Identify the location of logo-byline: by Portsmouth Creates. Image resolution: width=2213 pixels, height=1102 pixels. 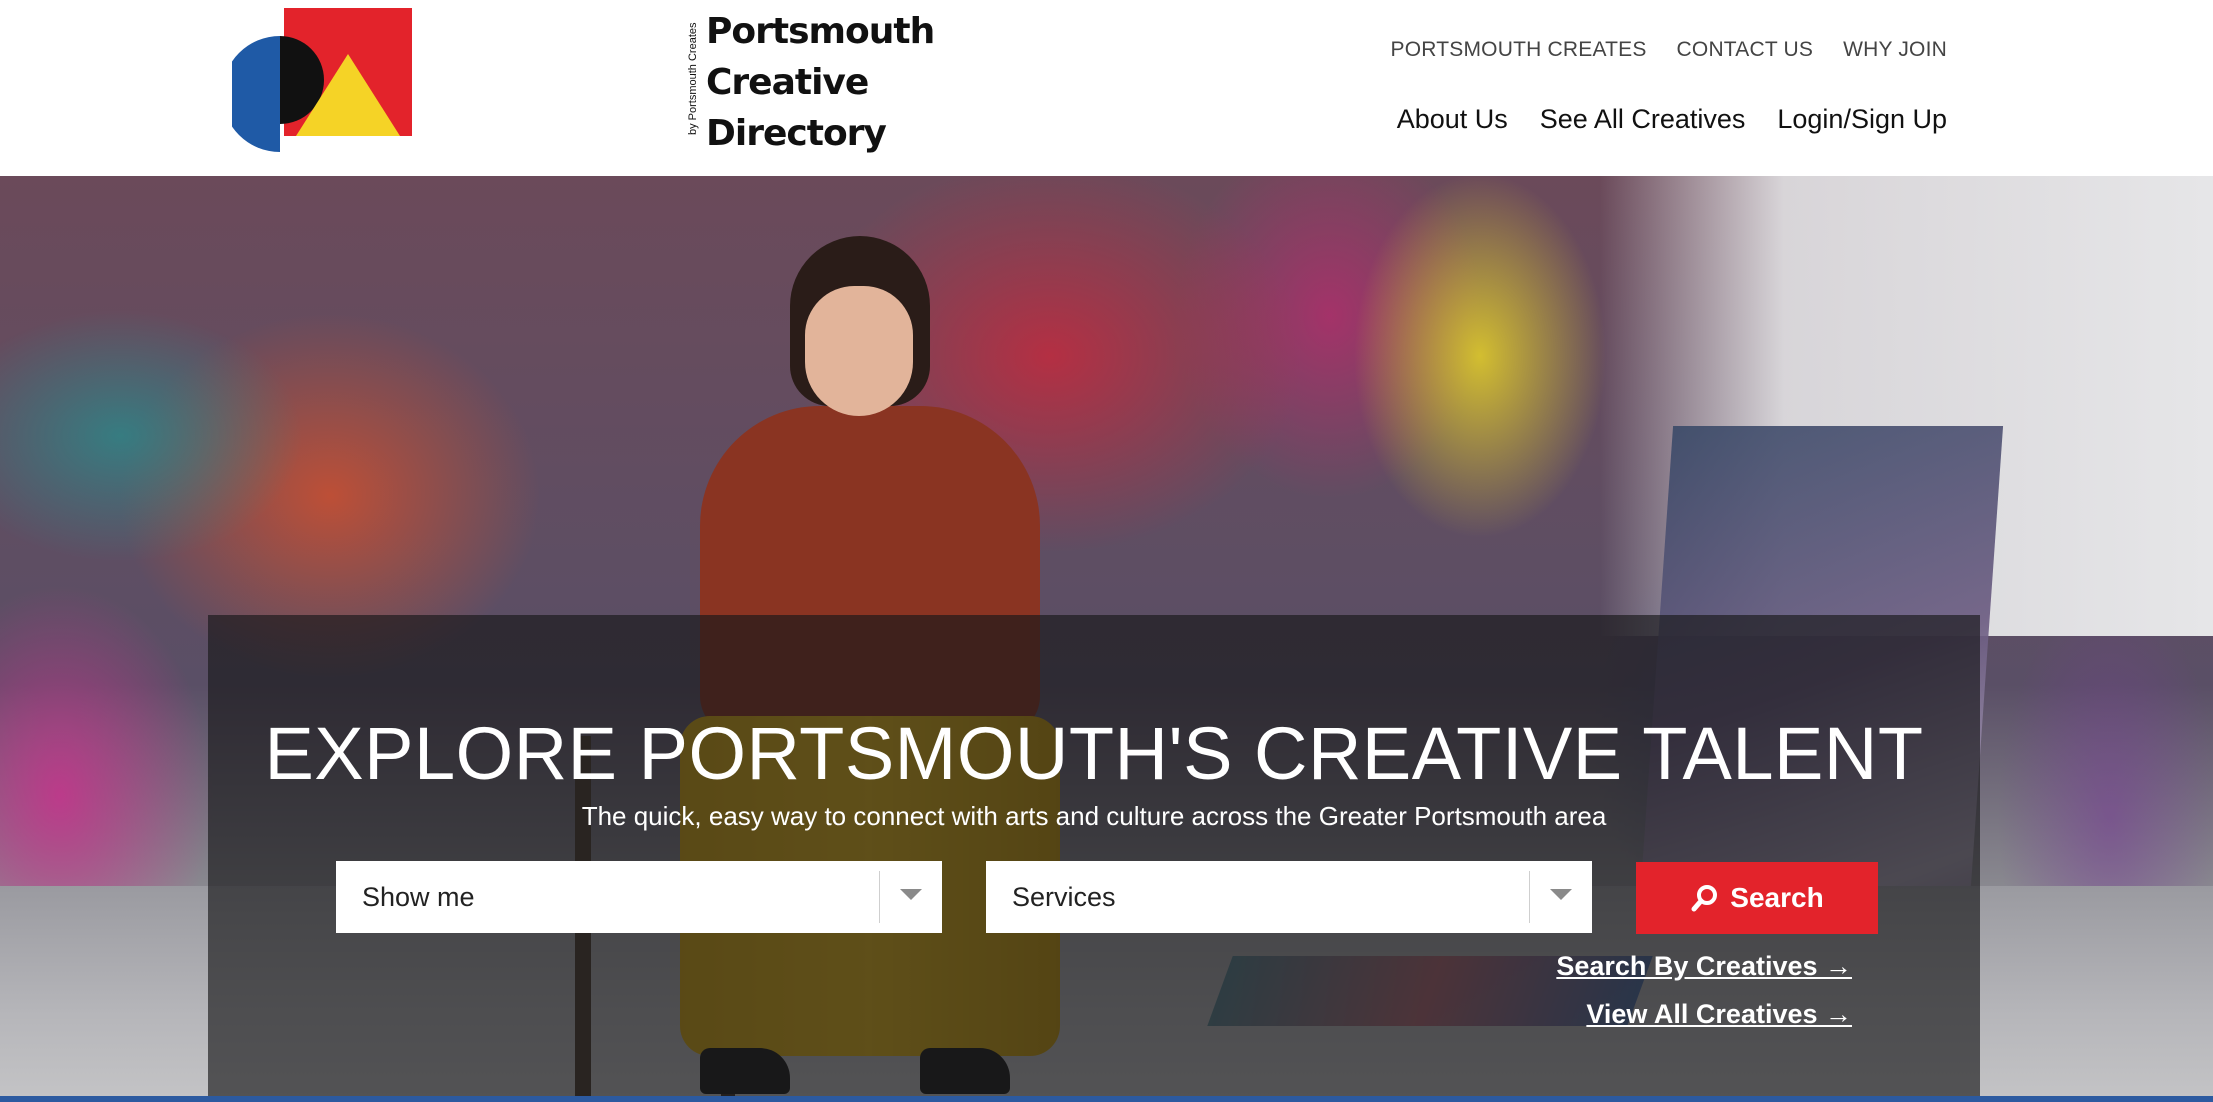
(693, 79).